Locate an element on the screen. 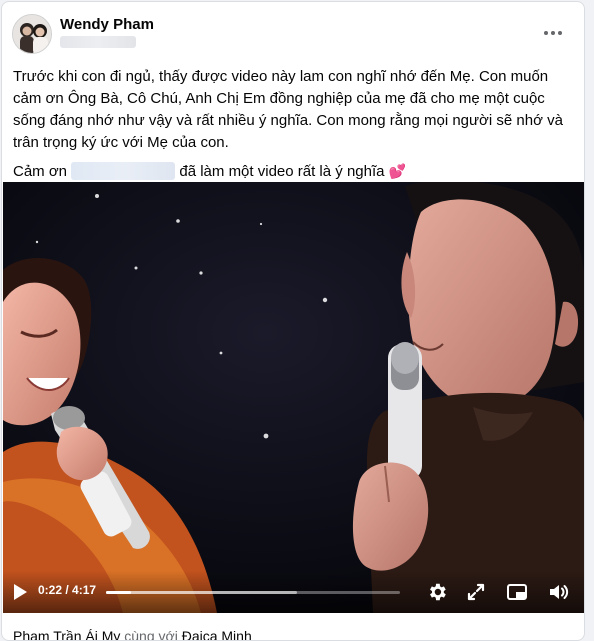 This screenshot has height=641, width=594. play-button is located at coordinates (20, 592).